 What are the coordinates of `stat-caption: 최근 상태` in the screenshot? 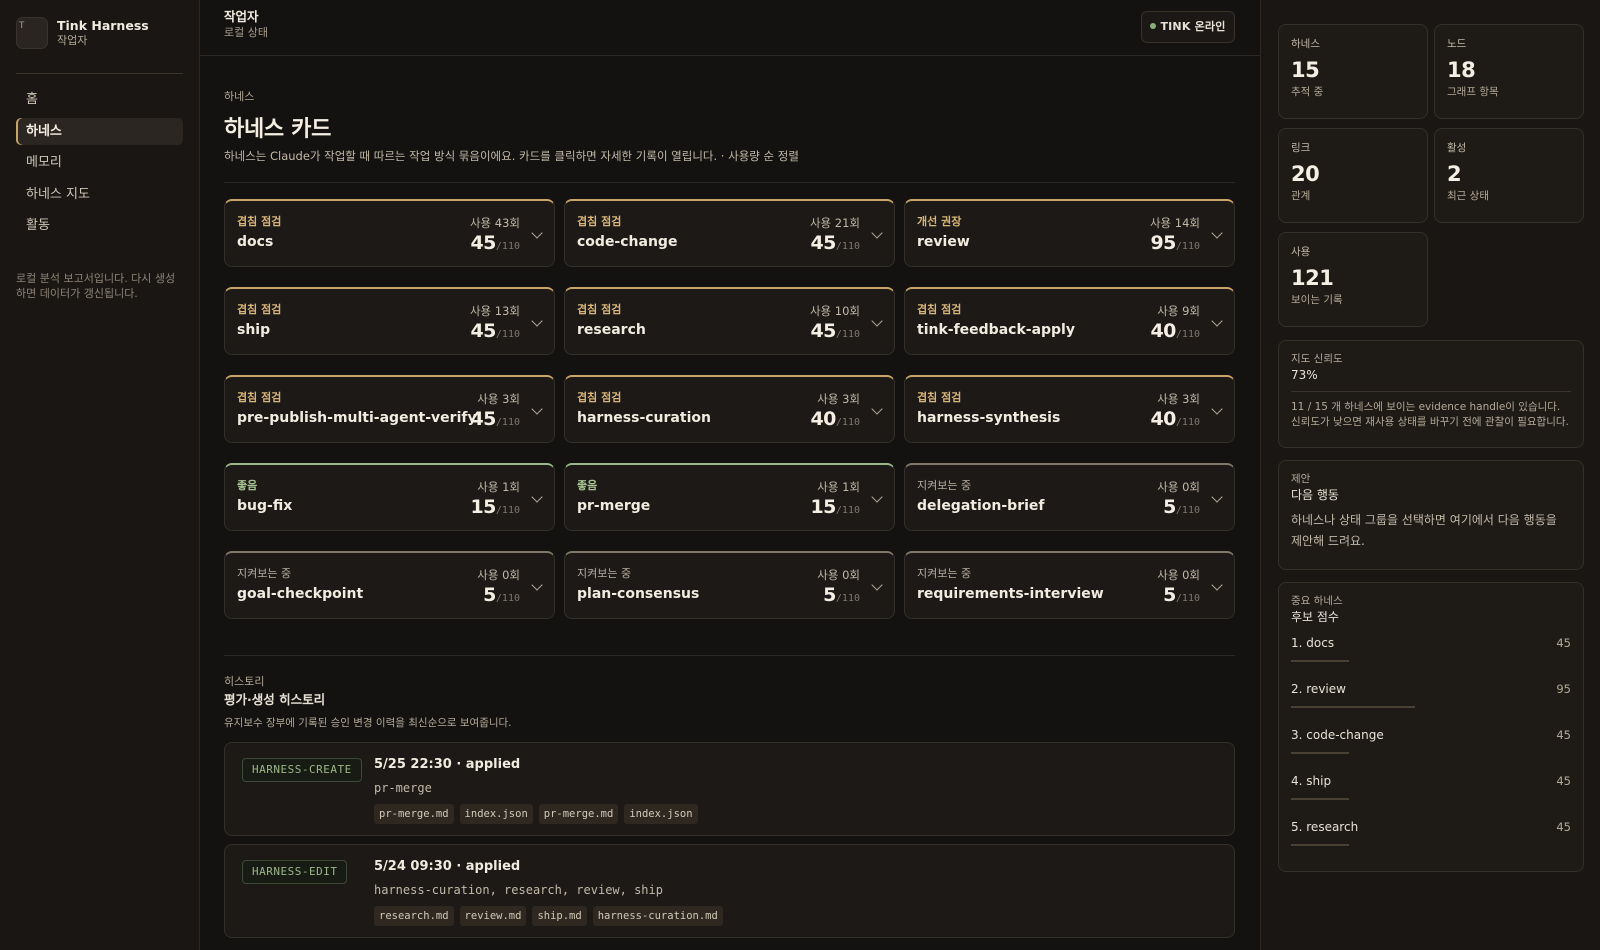 It's located at (1468, 196).